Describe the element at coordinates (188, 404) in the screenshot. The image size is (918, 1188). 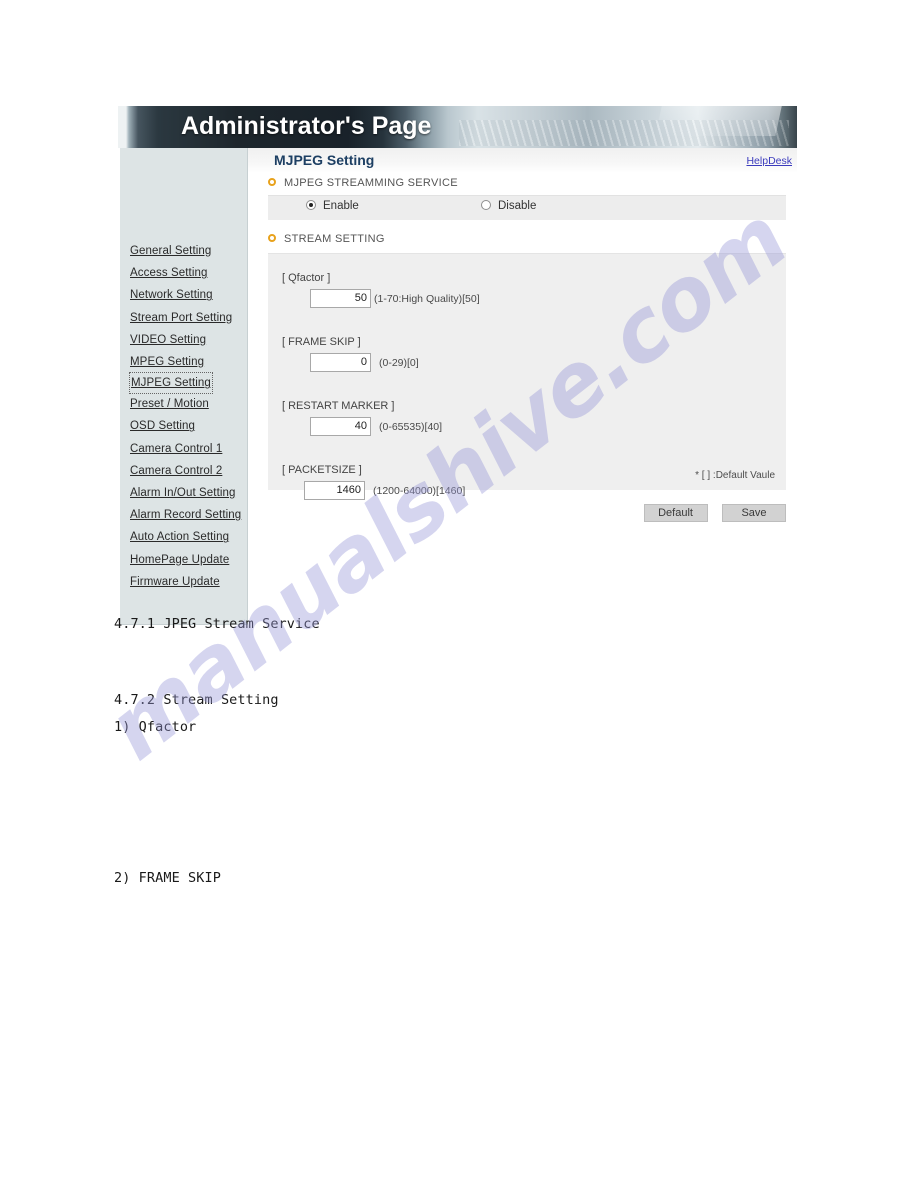
I see `sidebar-item-preset-motion: Preset / Motion` at that location.